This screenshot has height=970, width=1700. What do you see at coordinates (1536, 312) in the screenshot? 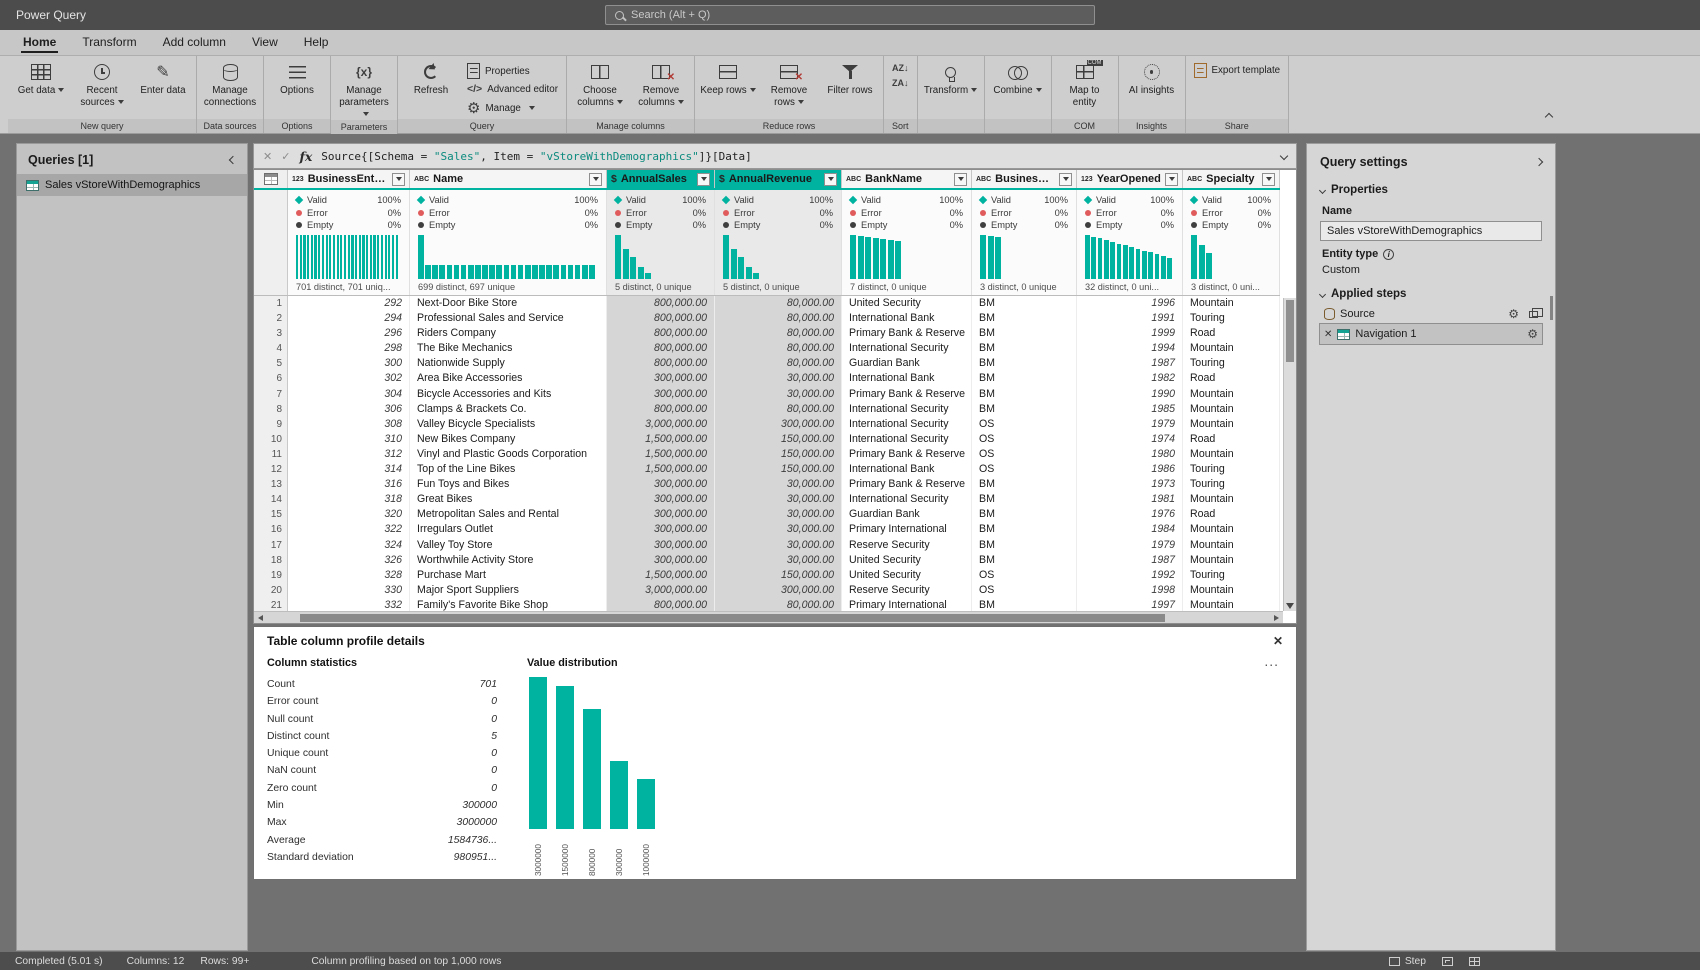
I see `step-branch-icon` at bounding box center [1536, 312].